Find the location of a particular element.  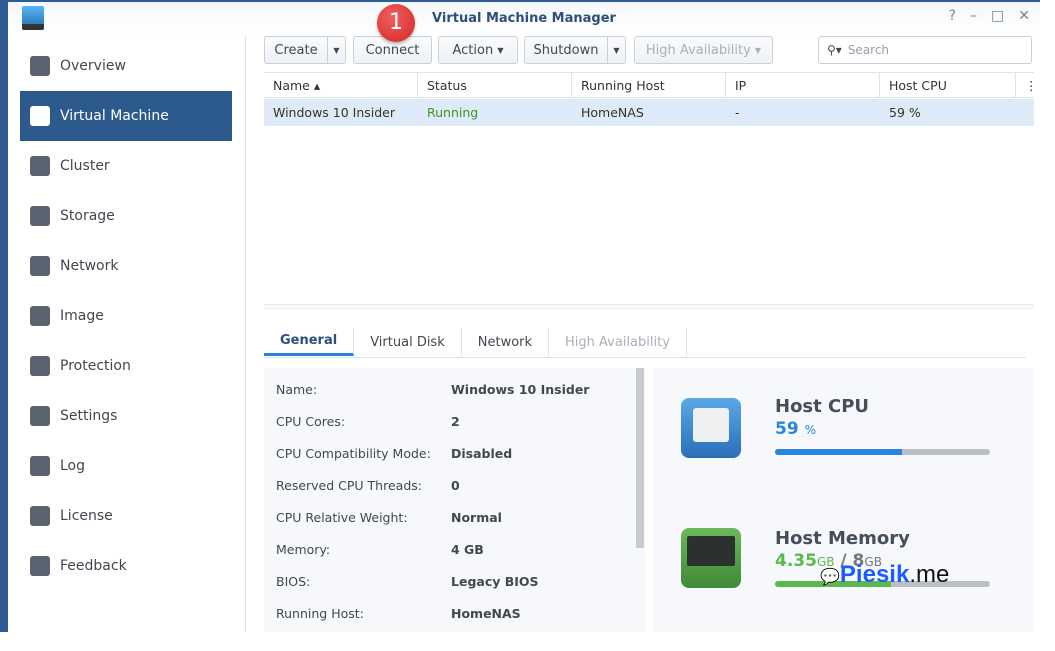

shutdown-button: Shutdown ▼ is located at coordinates (575, 50).